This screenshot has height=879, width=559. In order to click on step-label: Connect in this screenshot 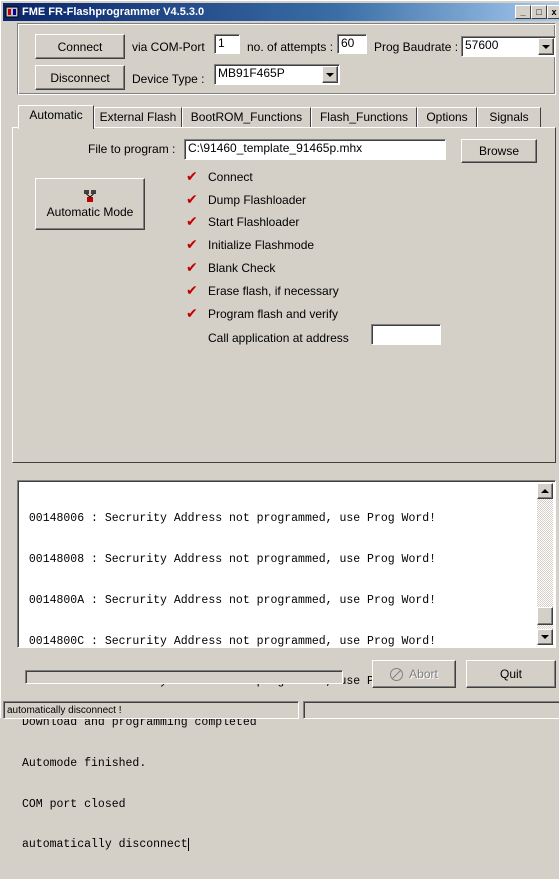, I will do `click(230, 177)`.